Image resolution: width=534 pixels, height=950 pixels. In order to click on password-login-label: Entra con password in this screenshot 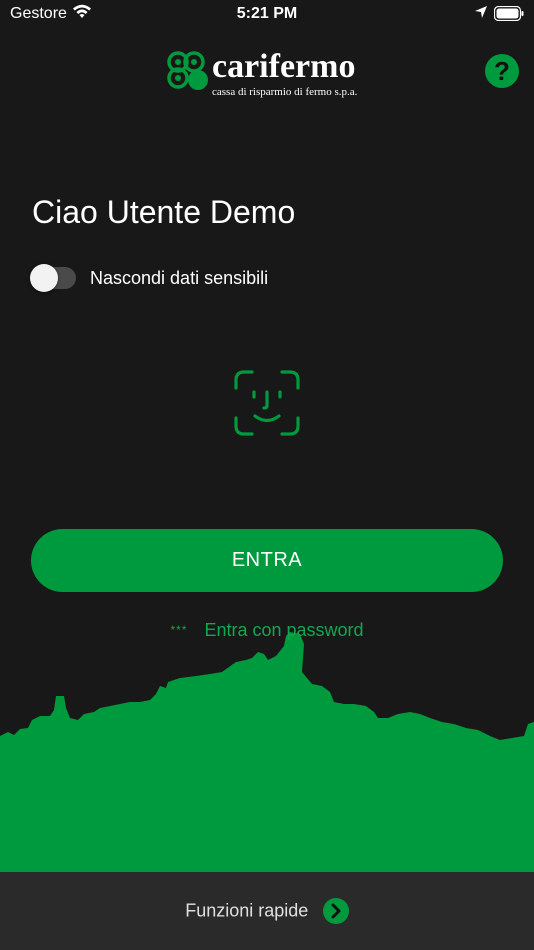, I will do `click(284, 630)`.